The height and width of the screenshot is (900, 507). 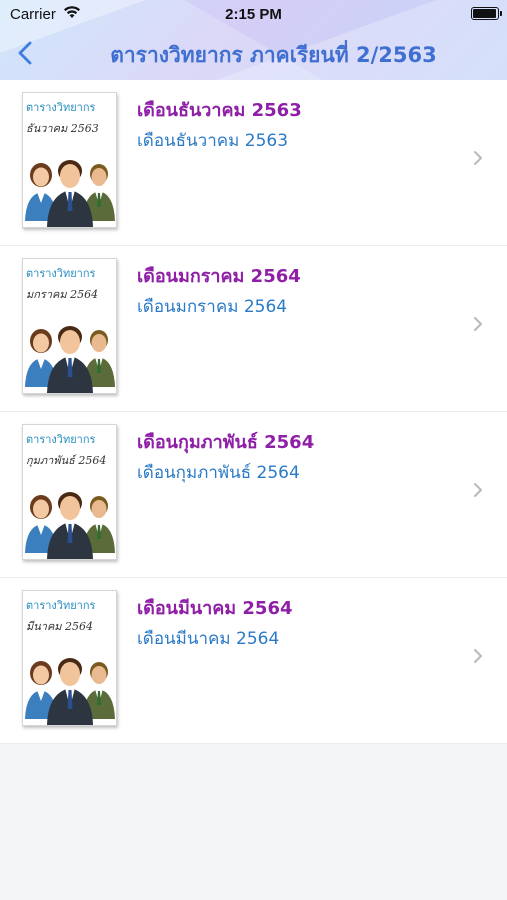 I want to click on item-subtitle: เดือนมกราคม 2564, so click(x=212, y=307).